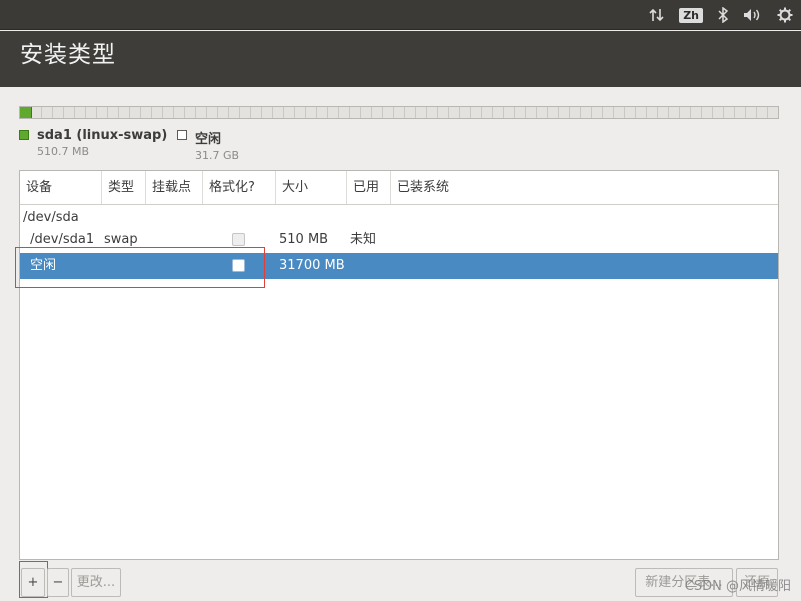 Image resolution: width=801 pixels, height=601 pixels. Describe the element at coordinates (217, 155) in the screenshot. I see `legend-size: 31.7 GB` at that location.